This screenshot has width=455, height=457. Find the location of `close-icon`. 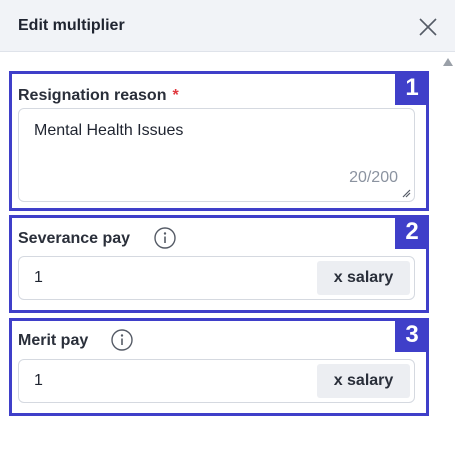

close-icon is located at coordinates (428, 27).